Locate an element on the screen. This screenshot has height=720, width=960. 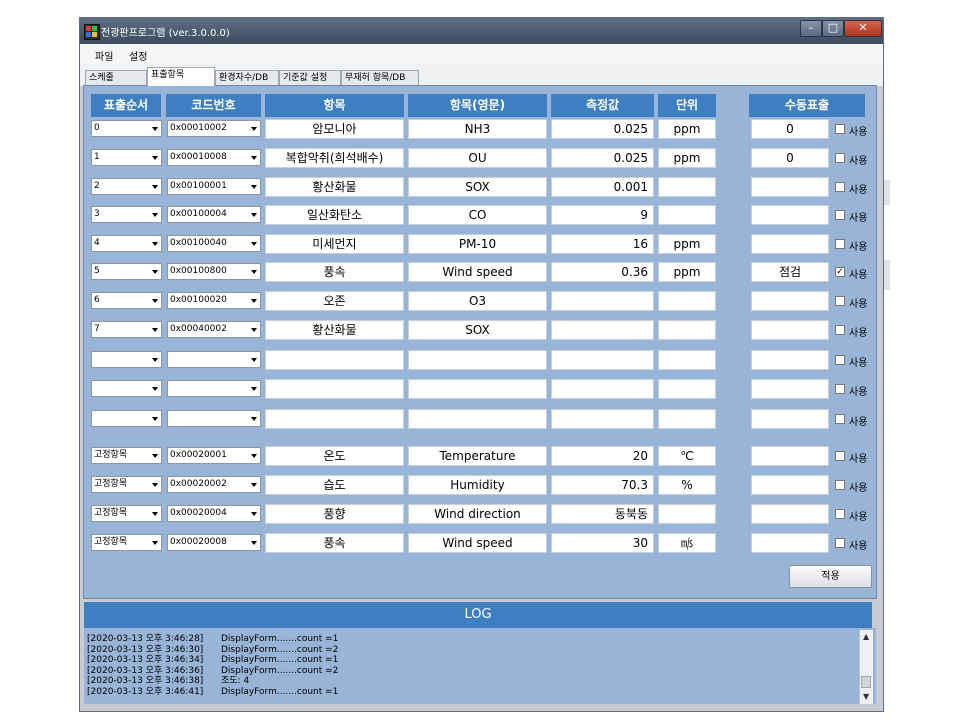
value-cell: 30 is located at coordinates (602, 543).